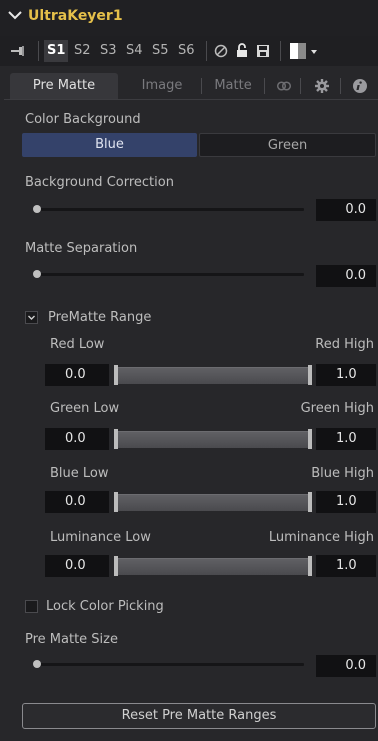 The image size is (378, 741). Describe the element at coordinates (77, 566) in the screenshot. I see `luminance-low-value: 0.0` at that location.